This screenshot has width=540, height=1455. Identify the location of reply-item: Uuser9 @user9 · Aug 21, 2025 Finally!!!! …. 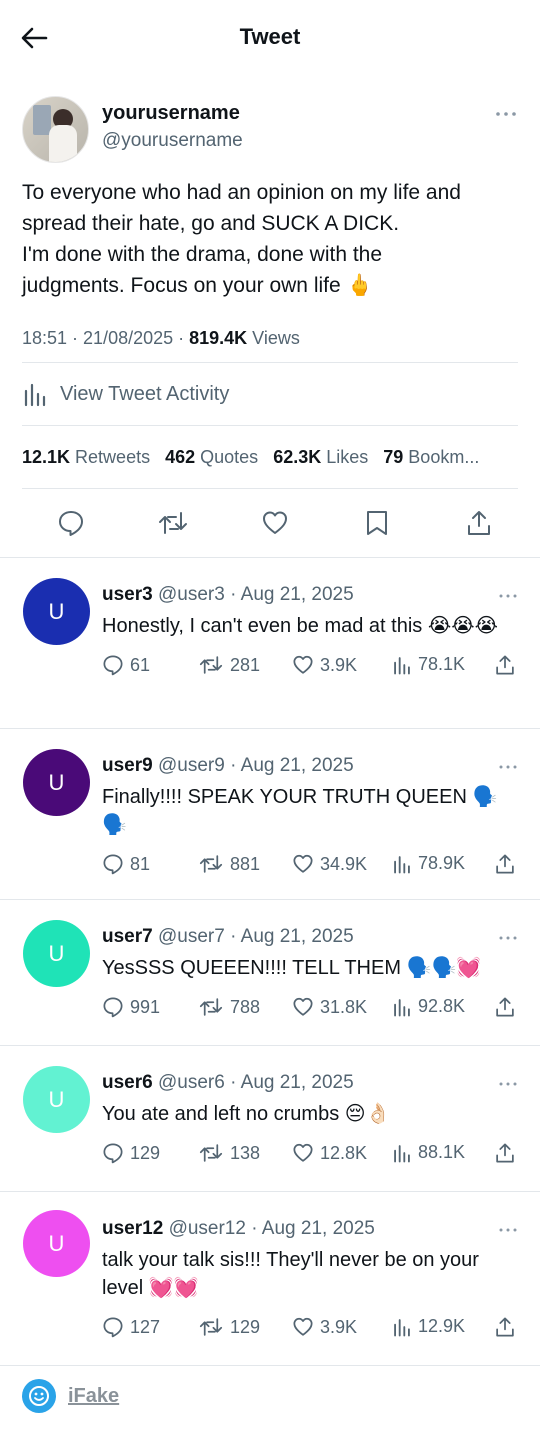
(270, 814).